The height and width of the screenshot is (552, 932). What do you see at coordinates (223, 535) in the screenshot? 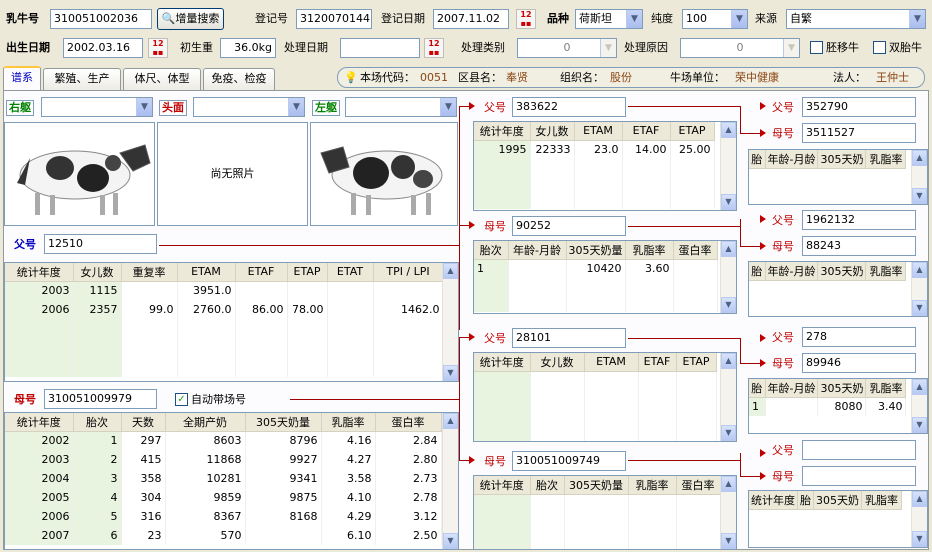
I see `table-row: 2007 6 23 570 6.10 2.50` at bounding box center [223, 535].